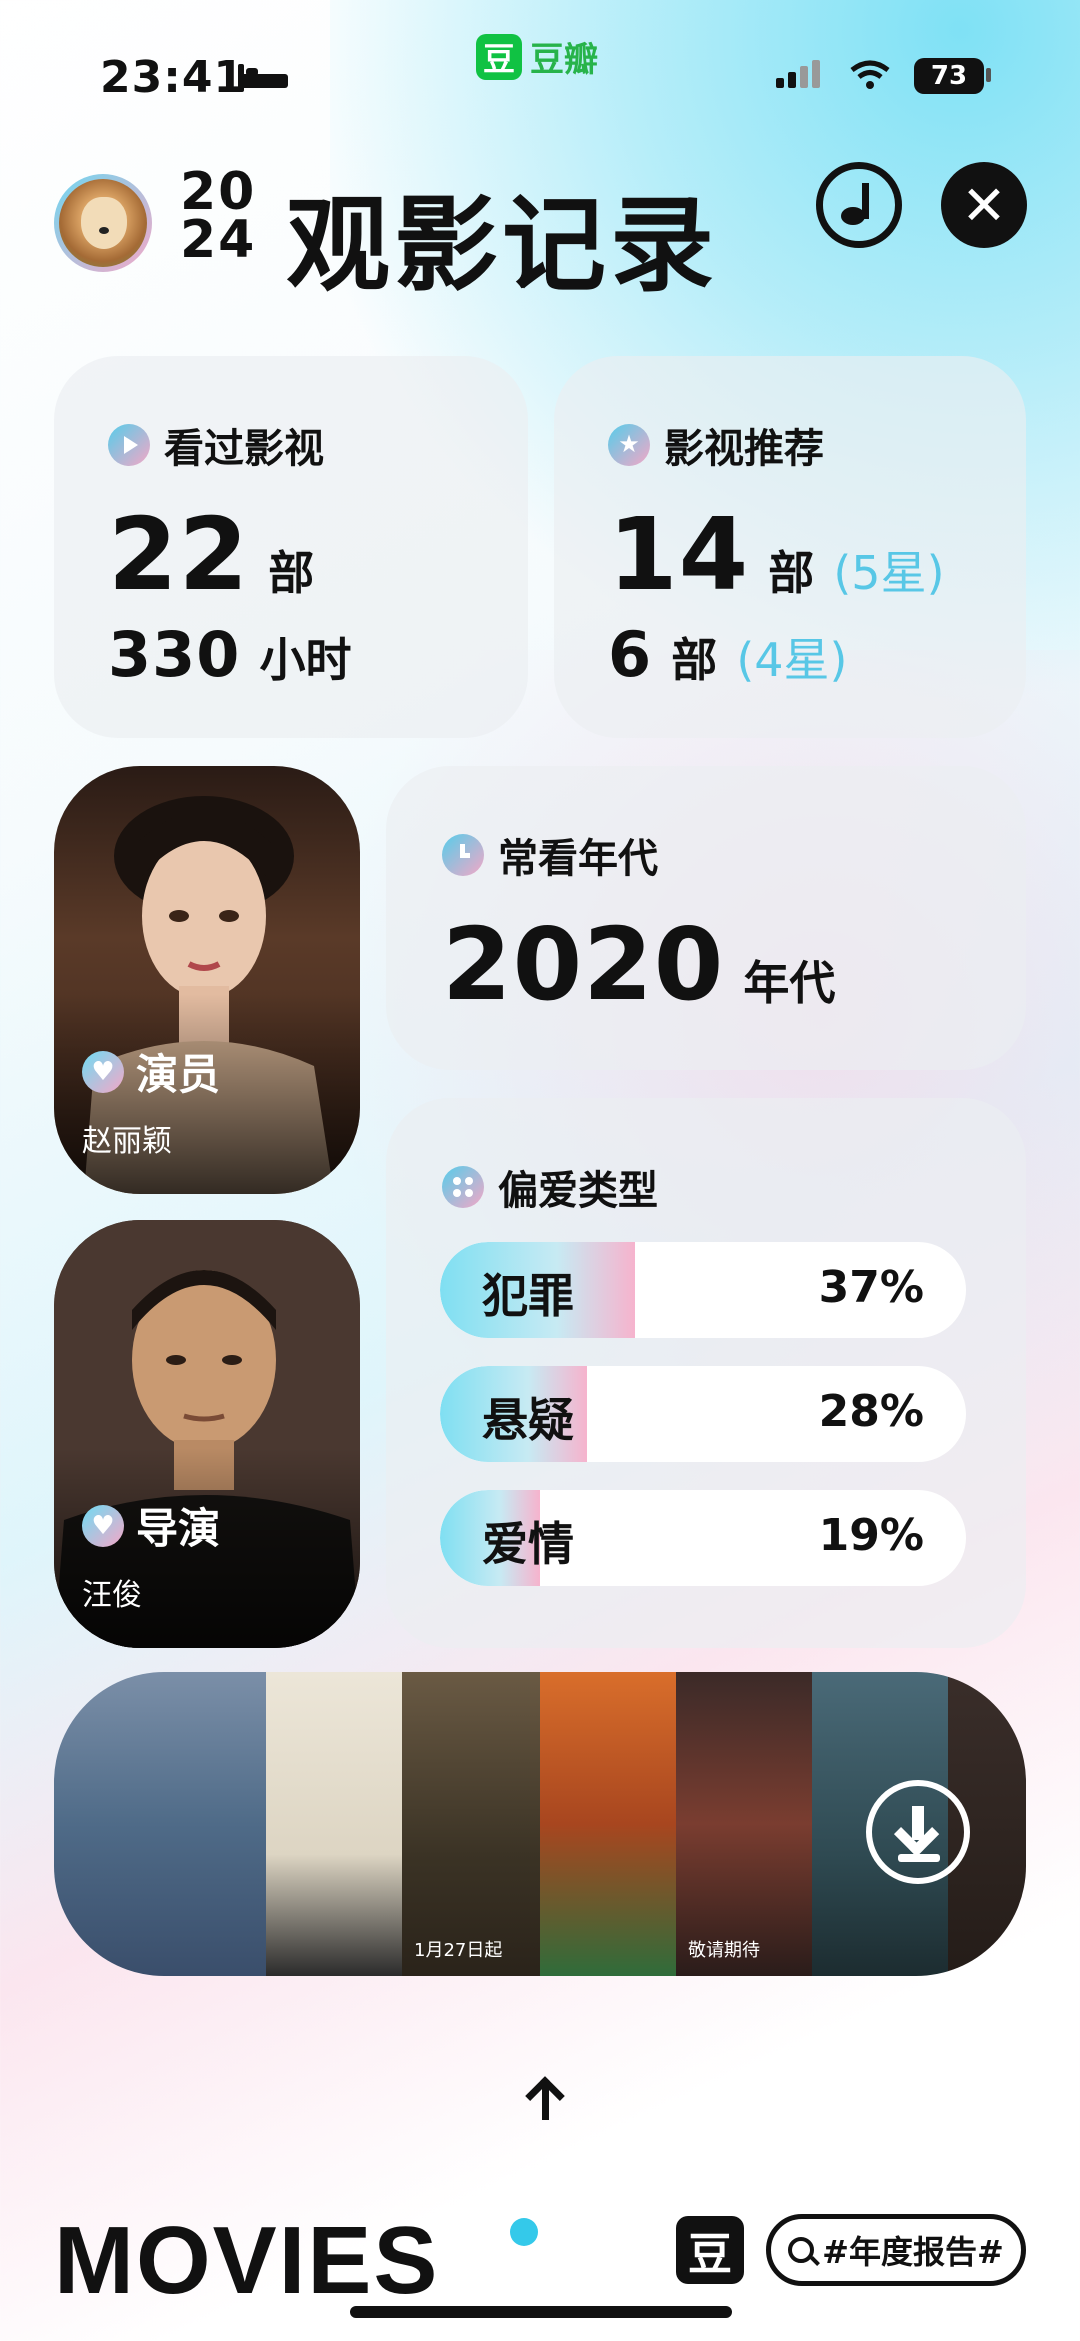 This screenshot has width=1080, height=2341. Describe the element at coordinates (207, 1434) in the screenshot. I see `director-card: ♥ 导演 汪俊` at that location.